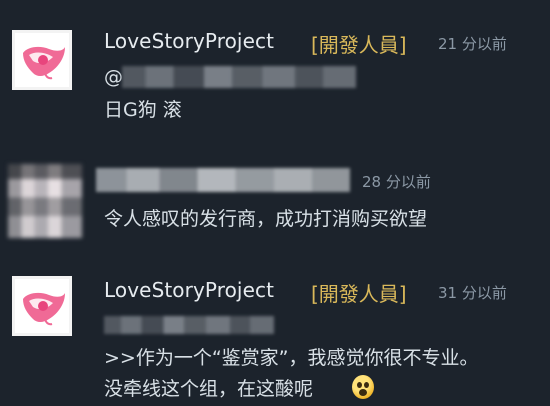  What do you see at coordinates (363, 387) in the screenshot?
I see `laughing-emoji-icon` at bounding box center [363, 387].